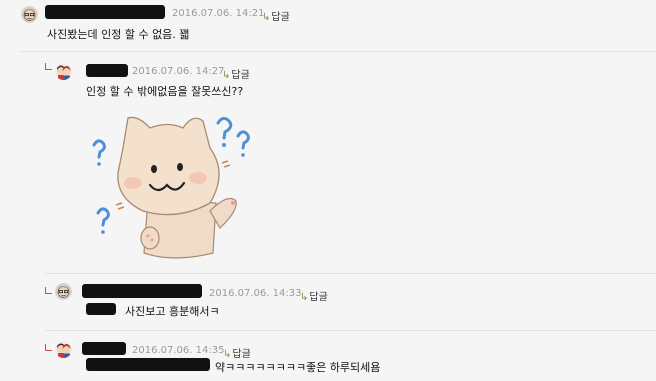  What do you see at coordinates (298, 367) in the screenshot?
I see `comment-text: 약ㅋㅋㅋㅋㅋㅋㅋㅋ좋은 하루되세욤` at bounding box center [298, 367].